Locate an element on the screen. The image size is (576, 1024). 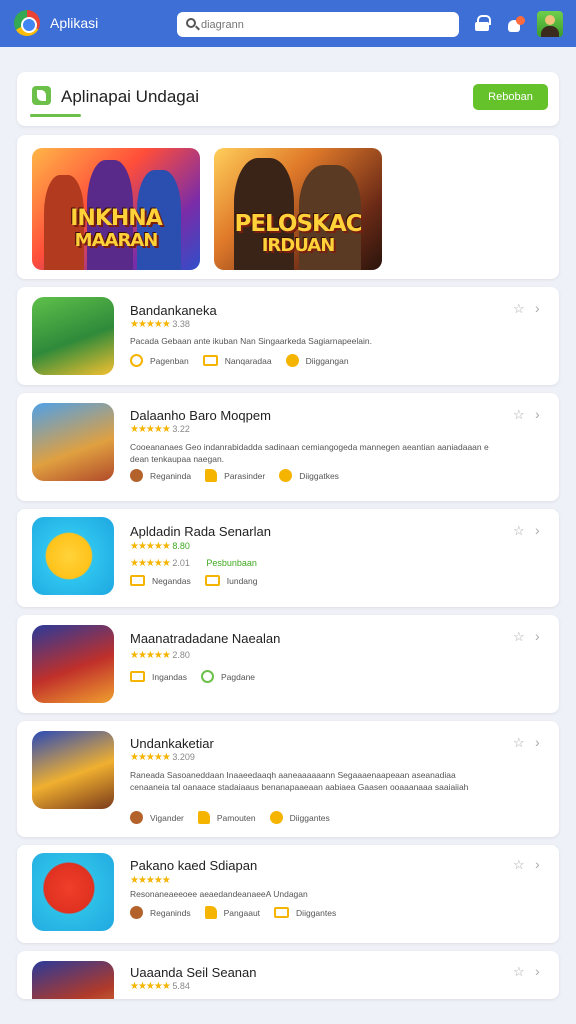
check-circle-icon is located at coordinates (207, 676).